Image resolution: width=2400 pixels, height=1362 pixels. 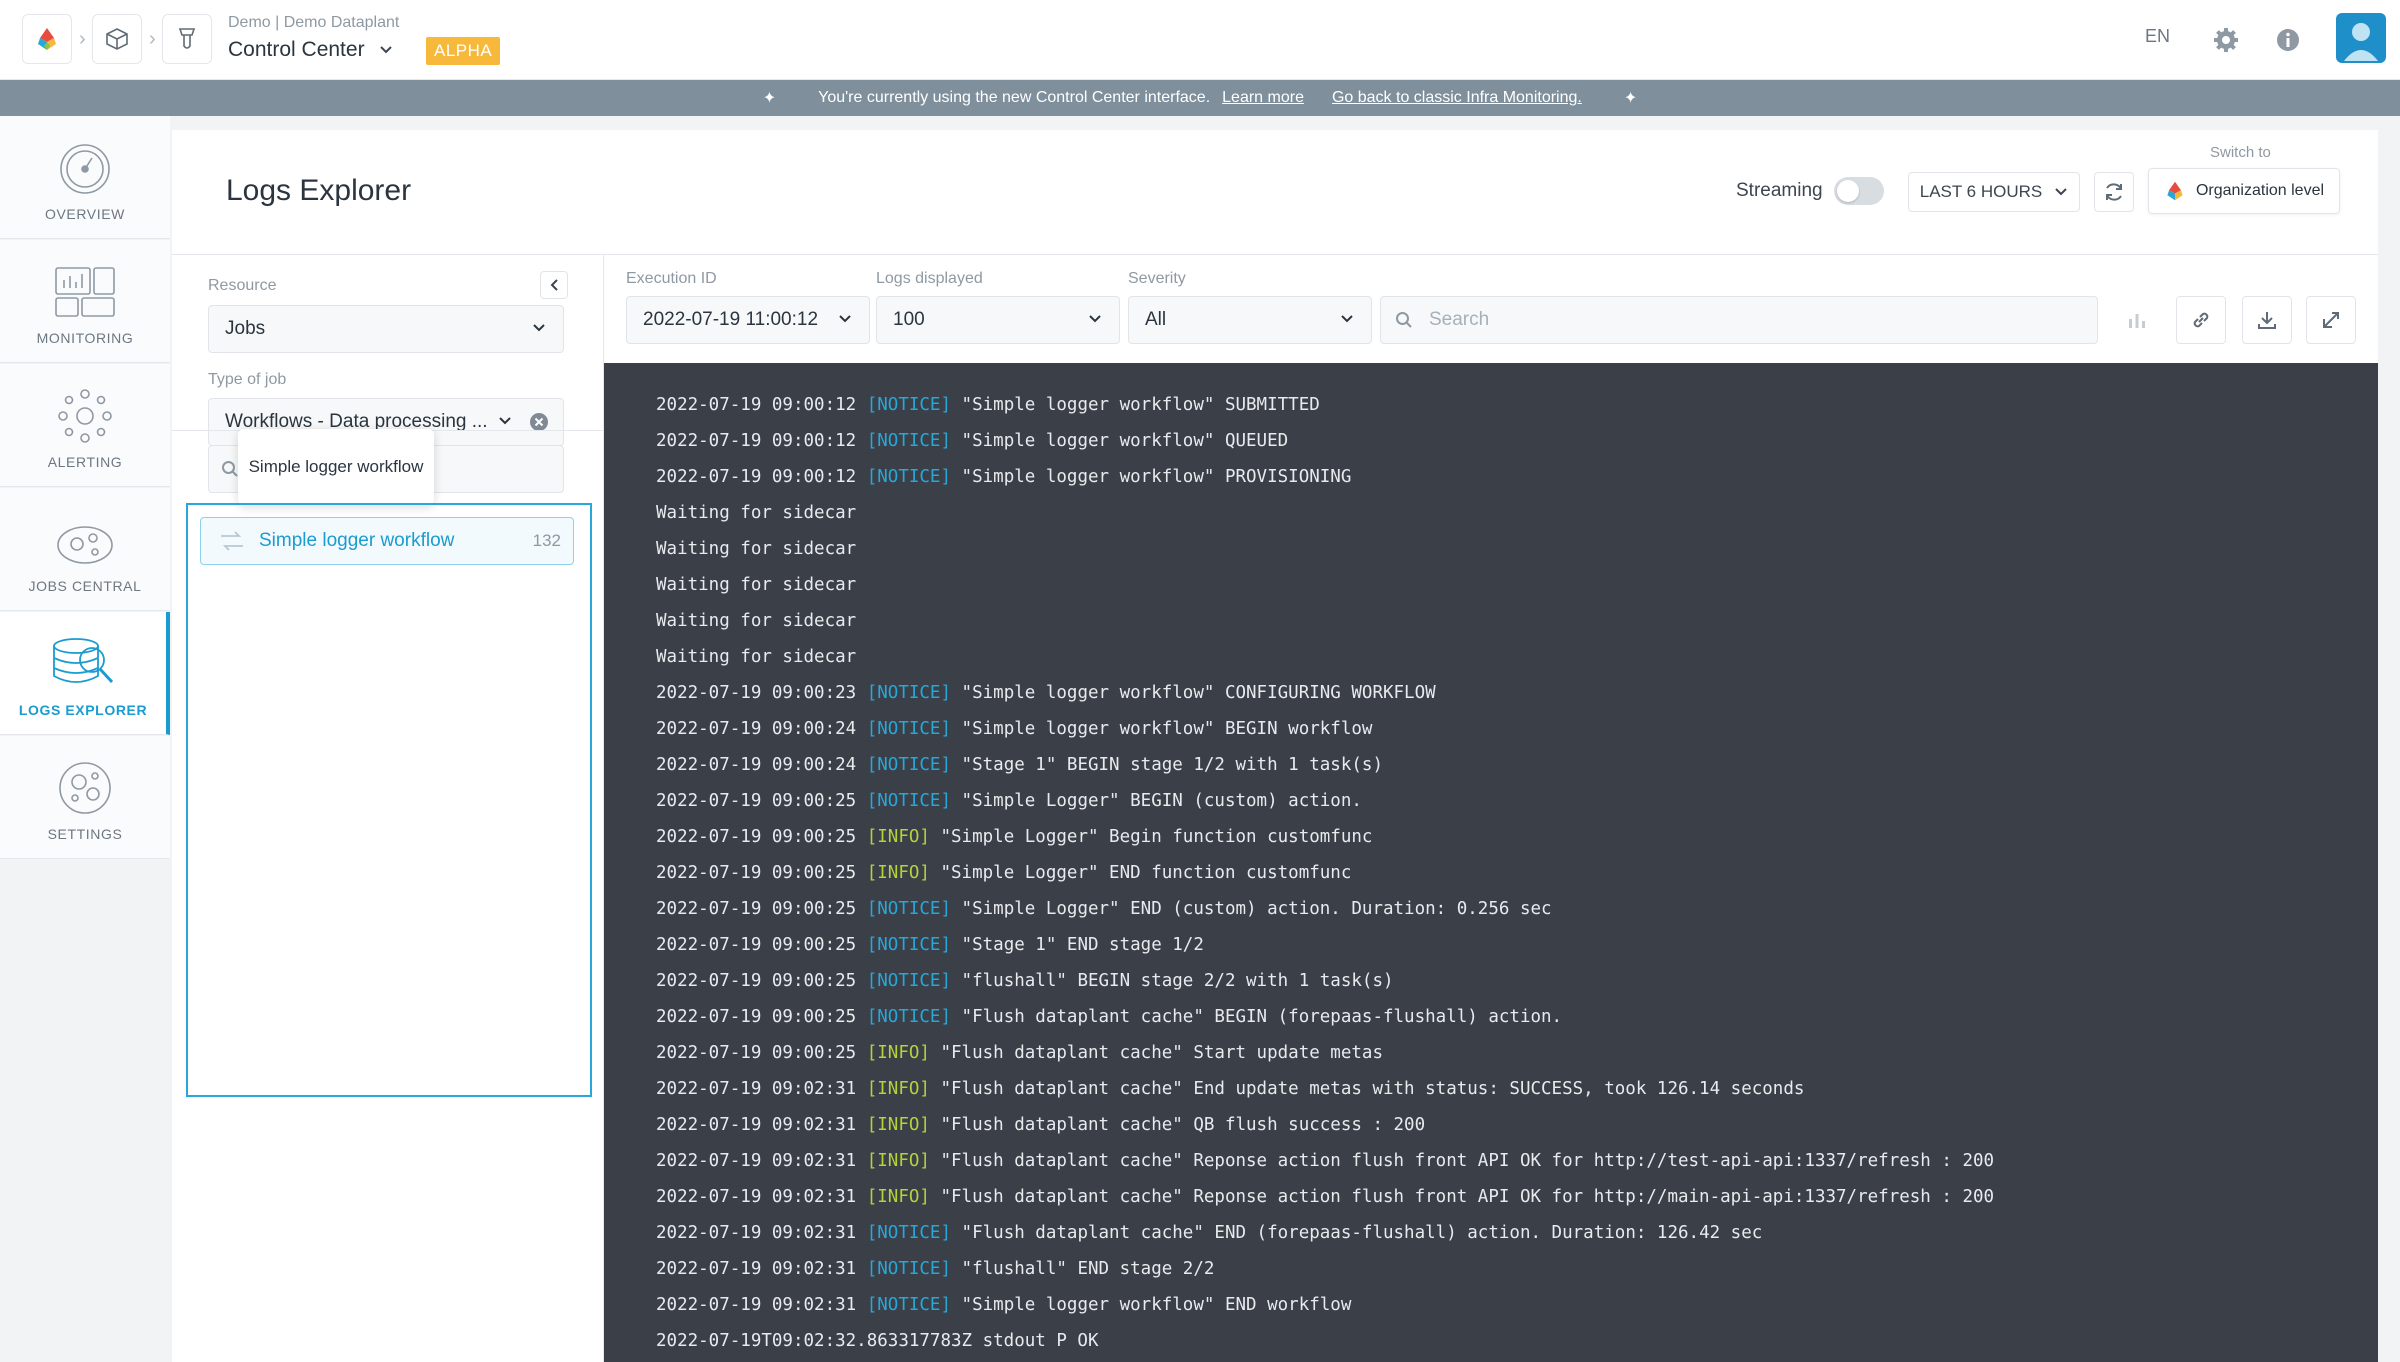 I want to click on logs-displayed-value: 100, so click(x=909, y=319).